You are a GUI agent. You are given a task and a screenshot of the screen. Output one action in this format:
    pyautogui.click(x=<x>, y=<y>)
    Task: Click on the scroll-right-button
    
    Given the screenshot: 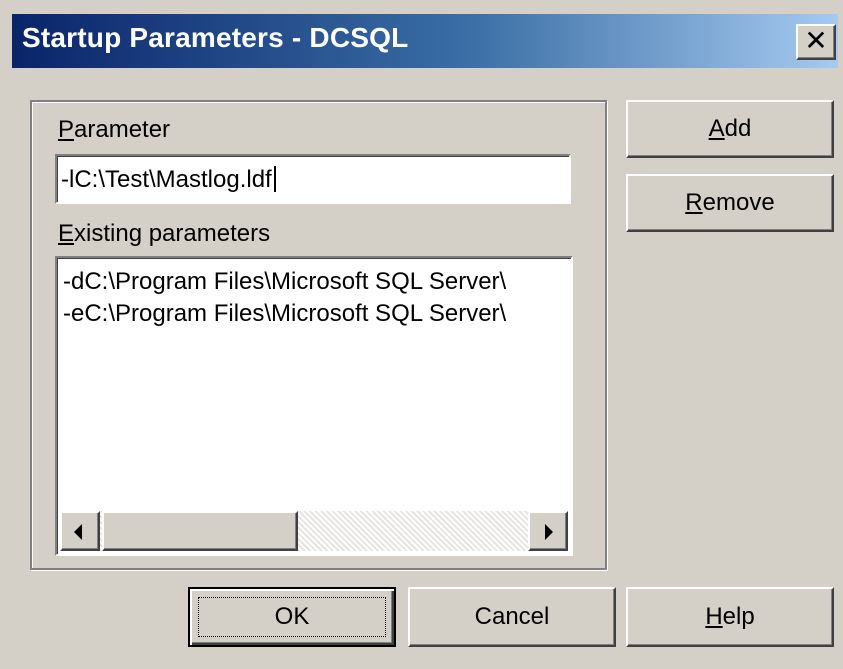 What is the action you would take?
    pyautogui.click(x=548, y=531)
    